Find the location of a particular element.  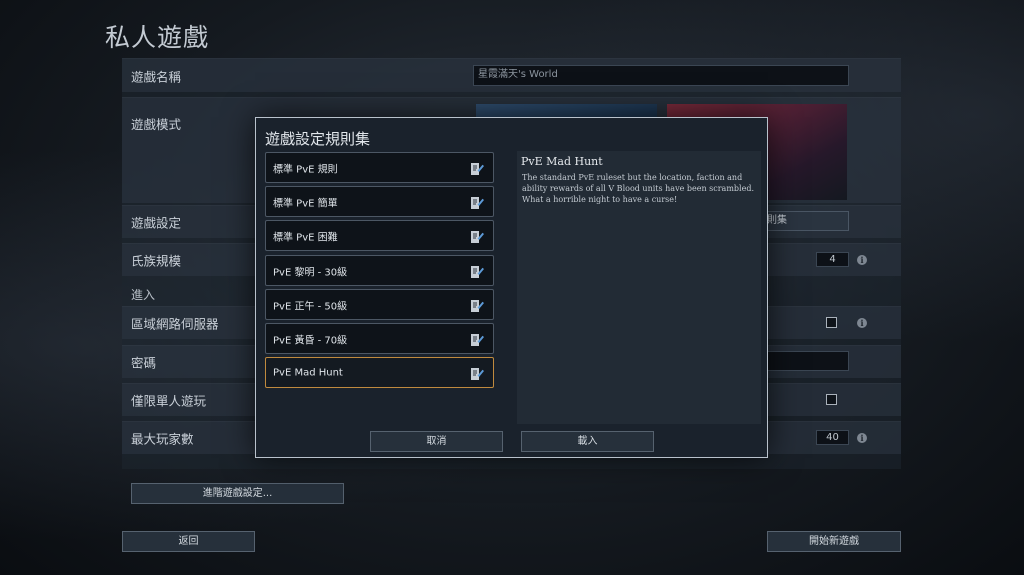

start-new-game-button: 開始新遊戲 is located at coordinates (834, 541).